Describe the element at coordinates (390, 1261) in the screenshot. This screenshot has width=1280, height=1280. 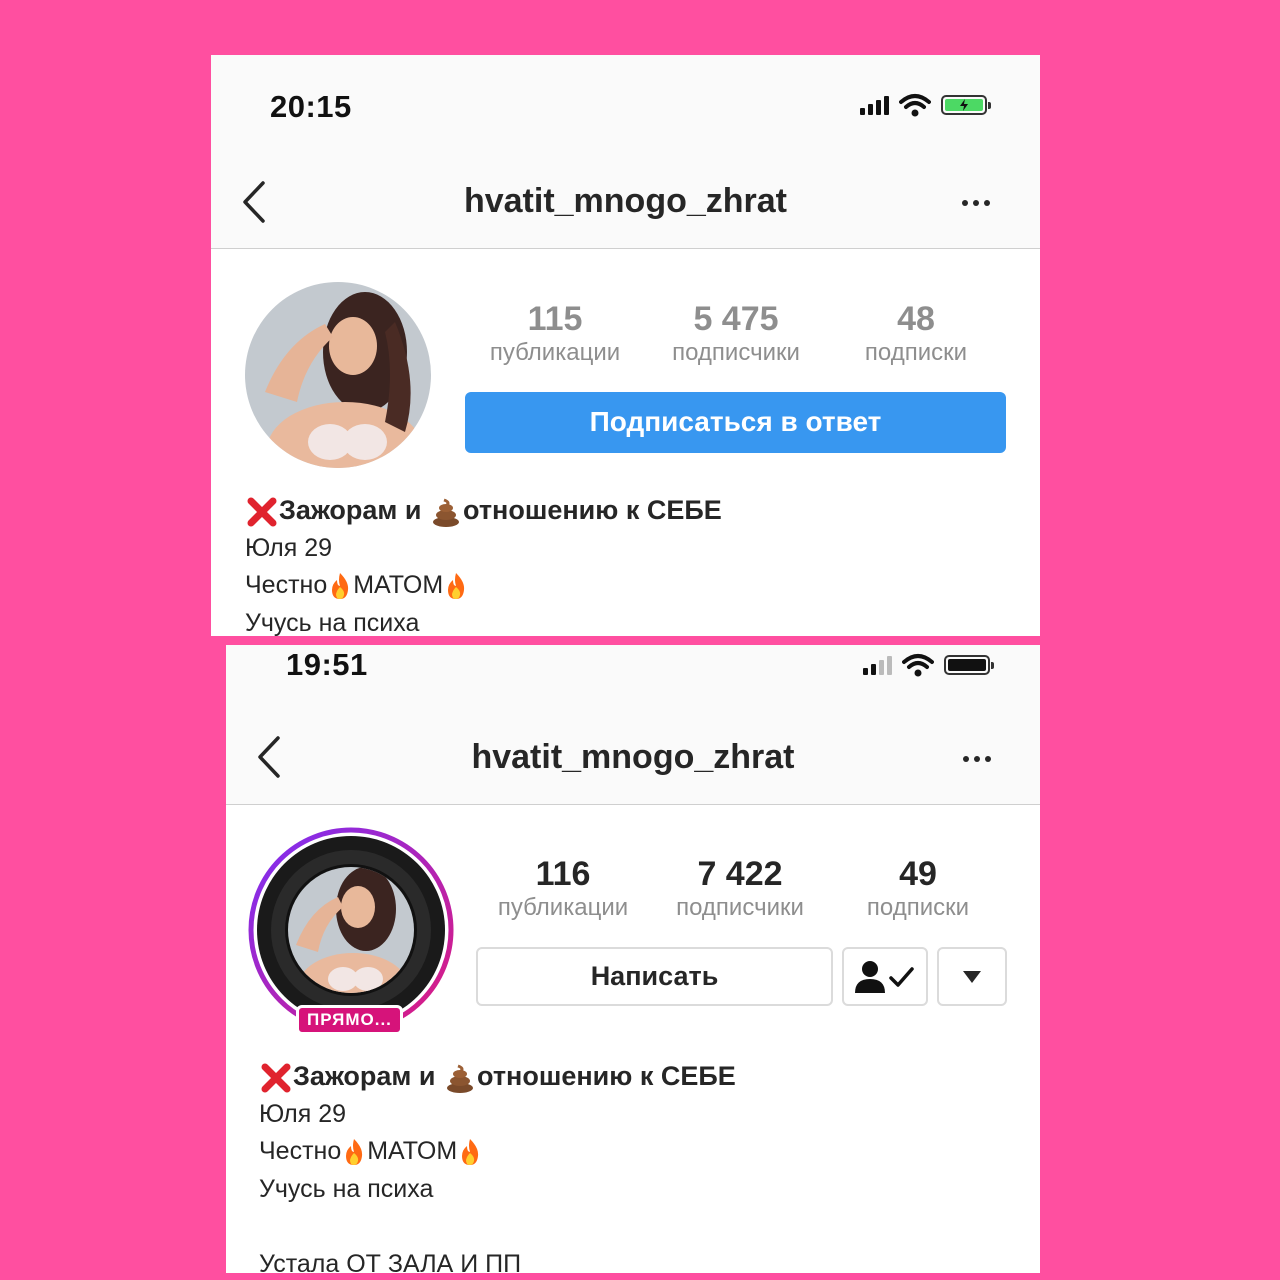
I see `bio-line-5: Устала ОТ ЗАЛА И ПП` at that location.